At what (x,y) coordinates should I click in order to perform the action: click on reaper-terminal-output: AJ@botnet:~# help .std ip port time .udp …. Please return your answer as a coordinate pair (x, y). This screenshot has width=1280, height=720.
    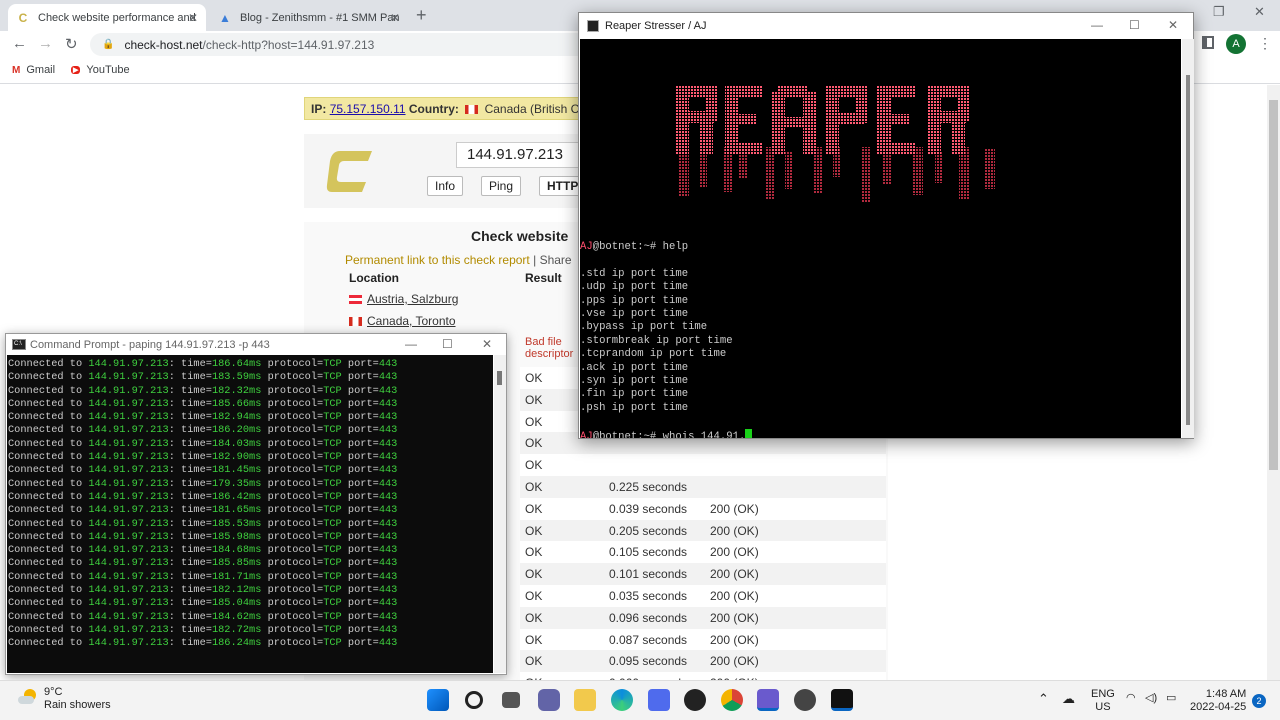
    Looking at the image, I should click on (666, 339).